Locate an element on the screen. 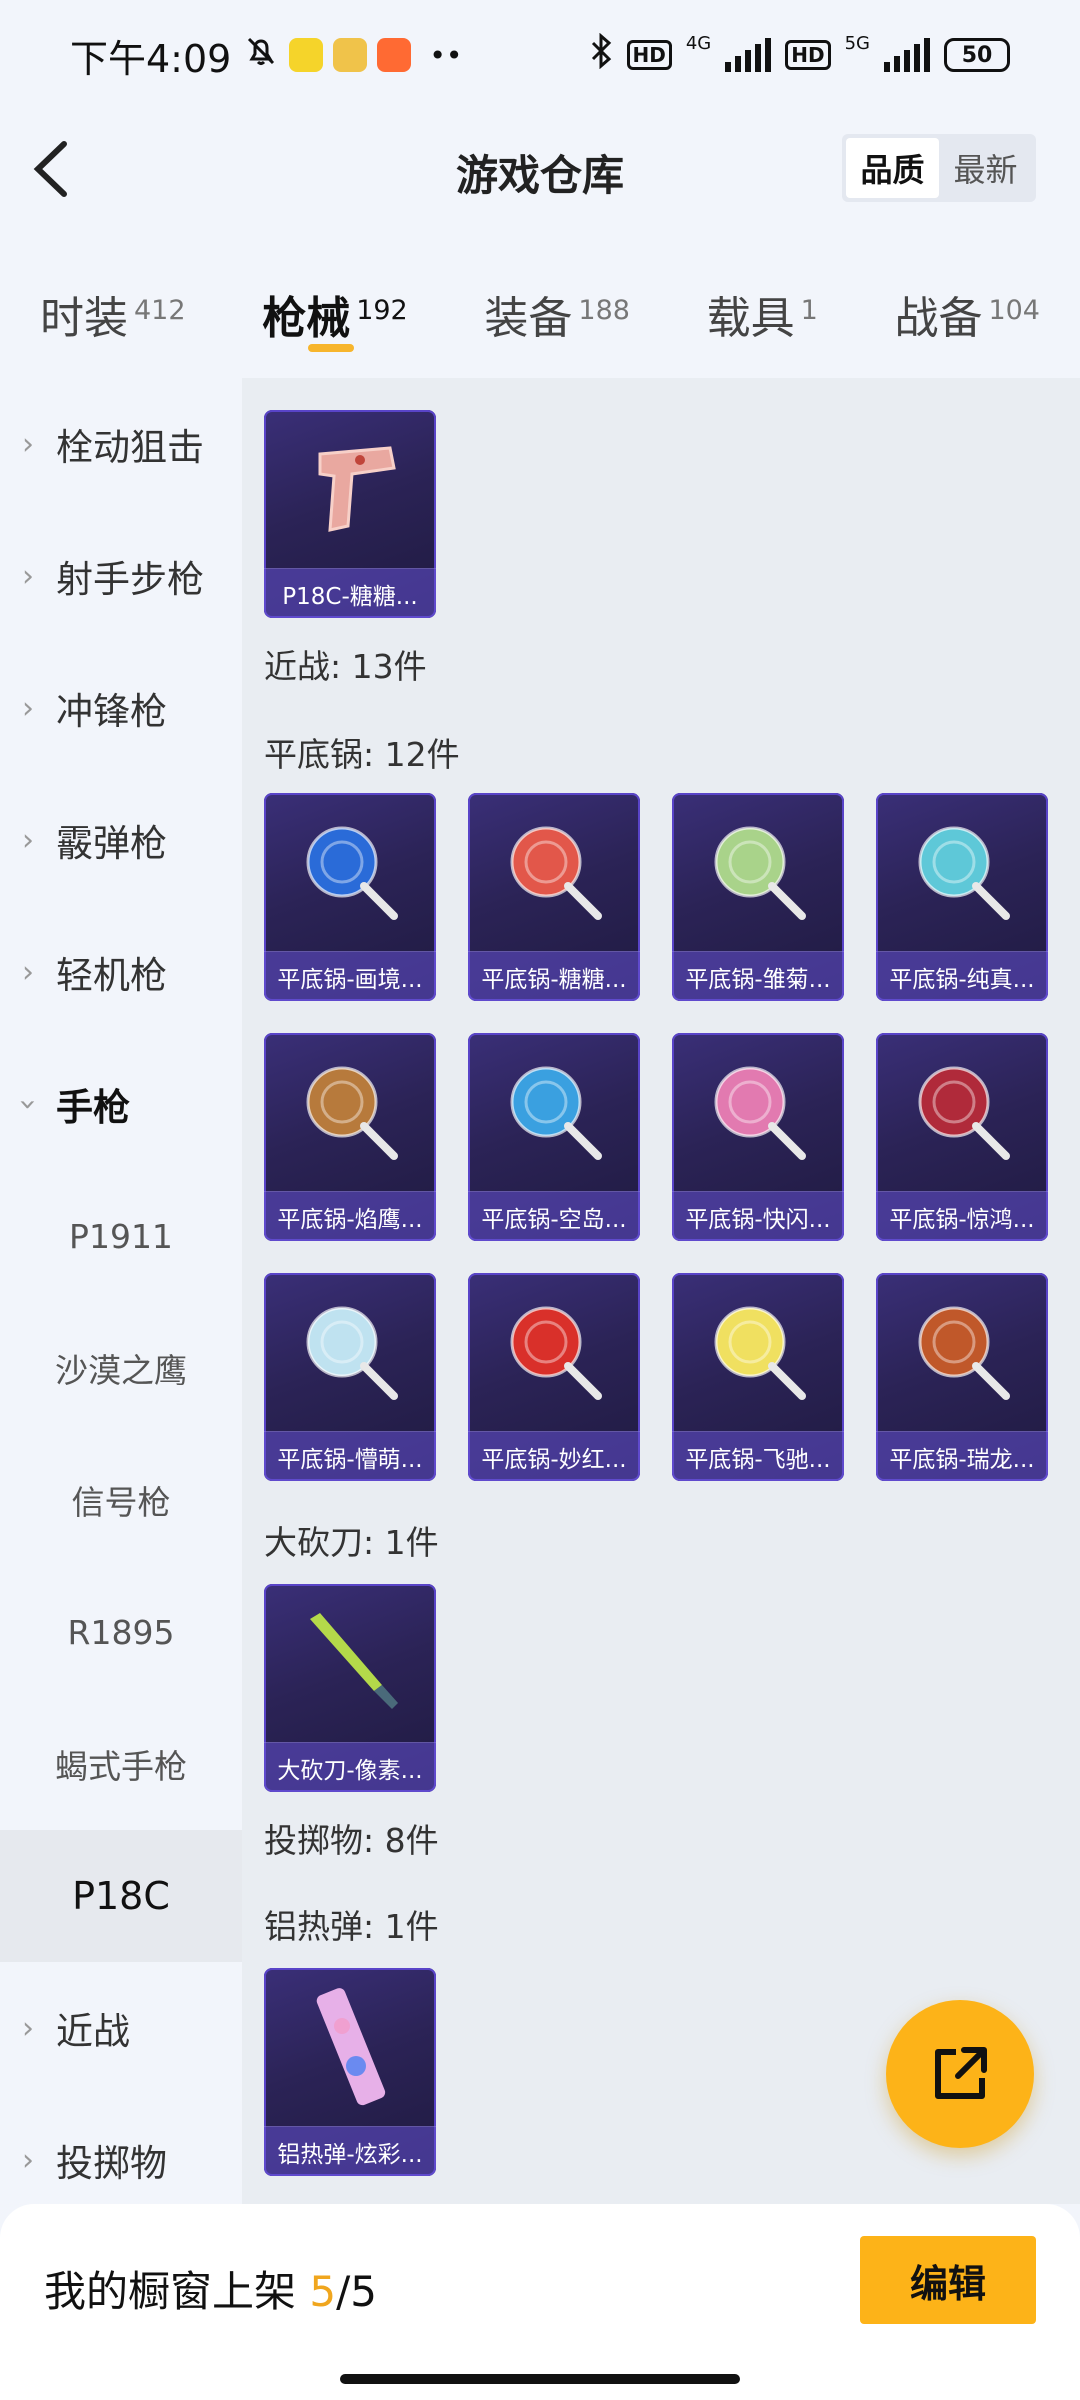 Image resolution: width=1080 pixels, height=2400 pixels. sort-toggle: 品质 最新 is located at coordinates (939, 168).